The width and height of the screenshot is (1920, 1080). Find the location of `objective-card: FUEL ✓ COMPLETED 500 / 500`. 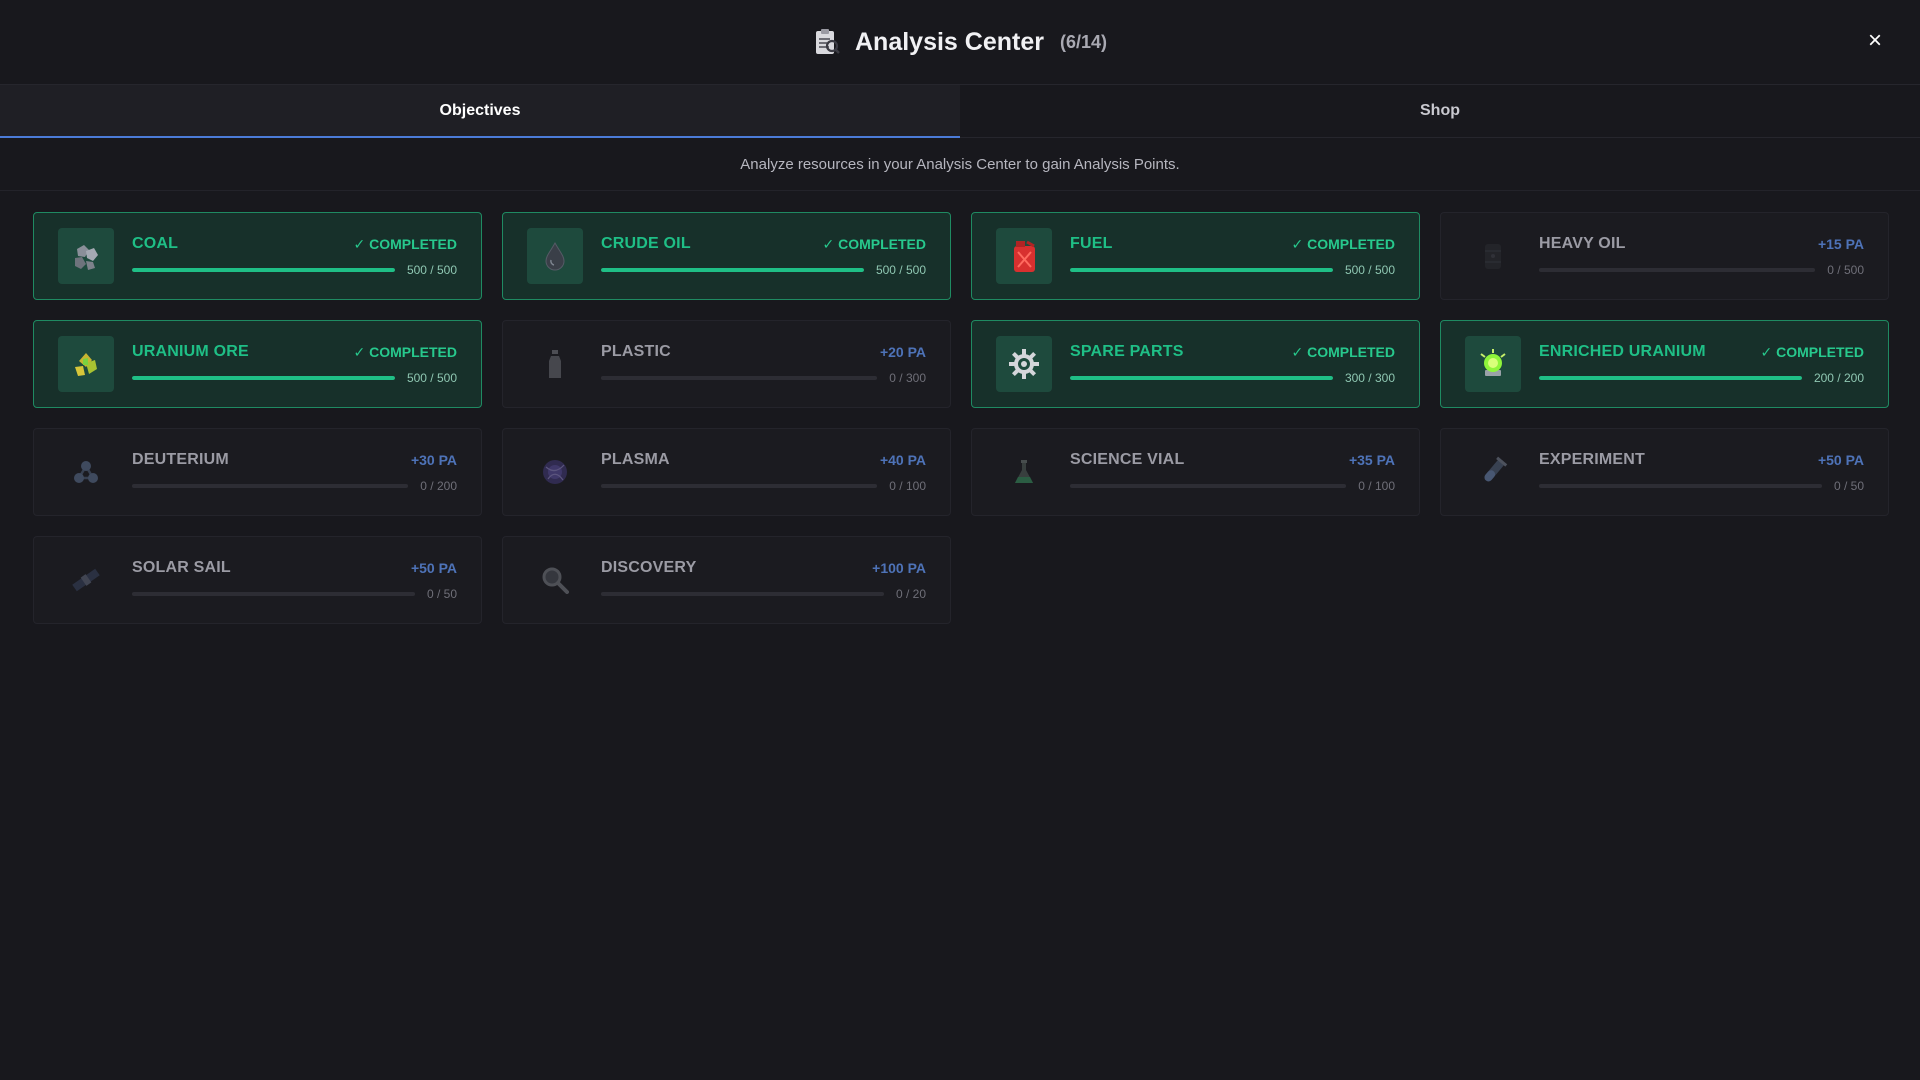

objective-card: FUEL ✓ COMPLETED 500 / 500 is located at coordinates (1195, 256).